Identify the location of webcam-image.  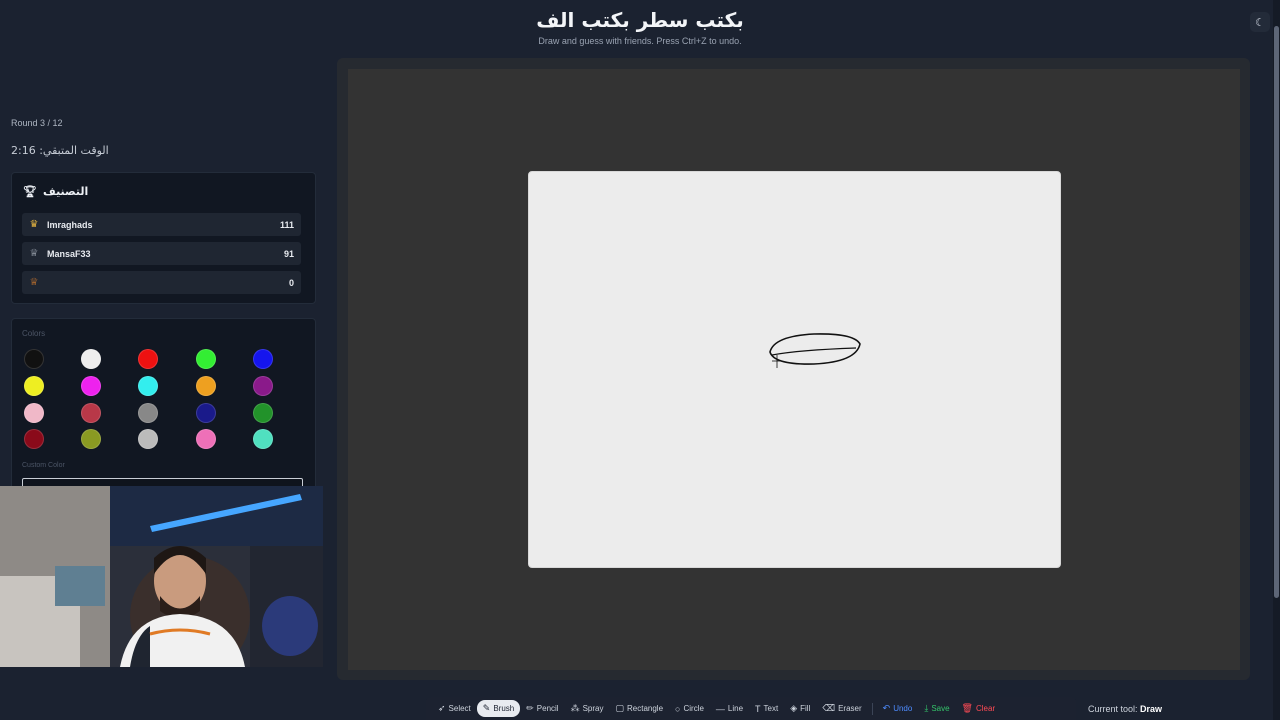
(161, 576).